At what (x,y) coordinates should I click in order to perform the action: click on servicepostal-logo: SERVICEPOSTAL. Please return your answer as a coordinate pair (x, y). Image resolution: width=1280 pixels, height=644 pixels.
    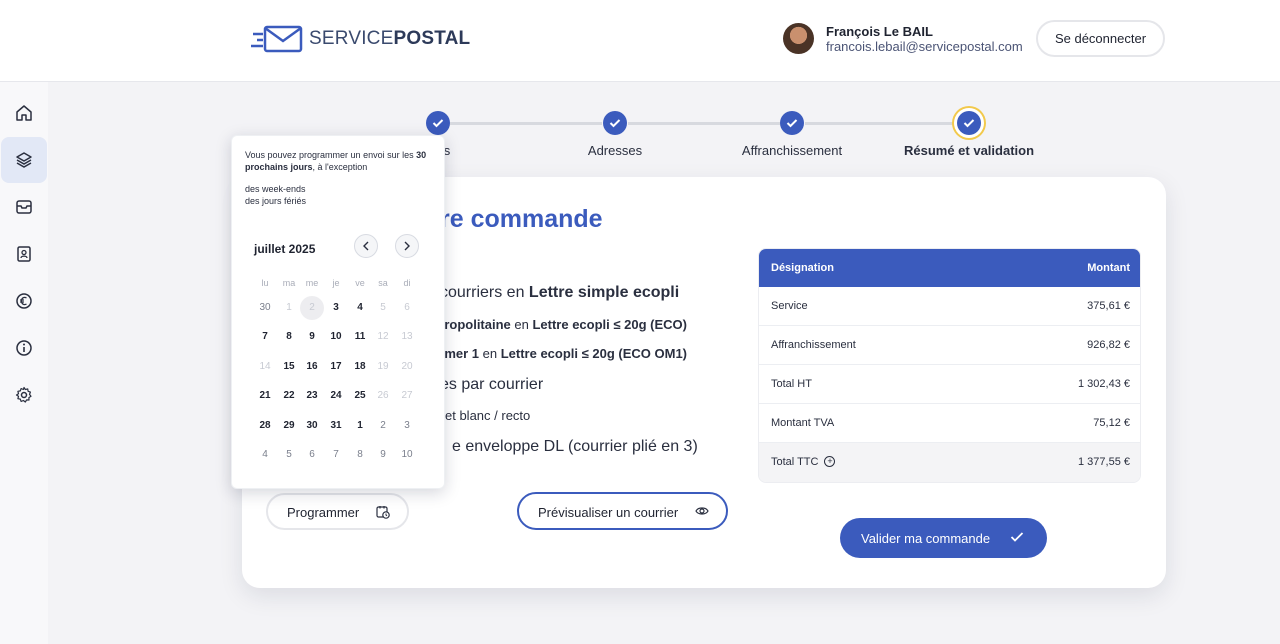
    Looking at the image, I should click on (360, 39).